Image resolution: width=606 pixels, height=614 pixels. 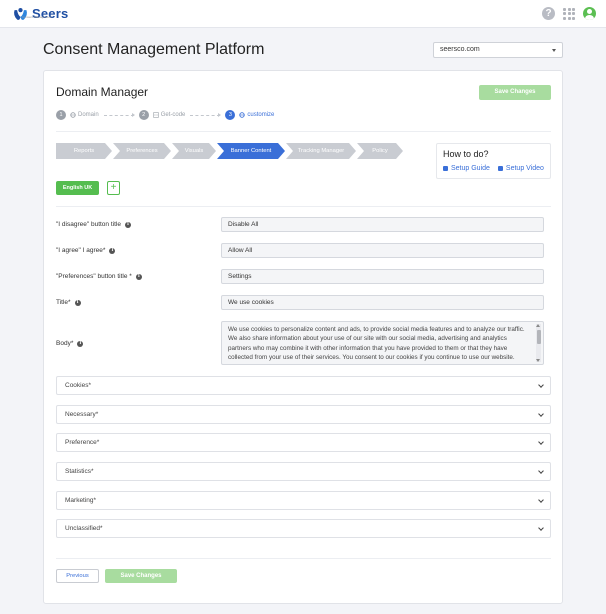 What do you see at coordinates (242, 115) in the screenshot?
I see `customize-globe-icon` at bounding box center [242, 115].